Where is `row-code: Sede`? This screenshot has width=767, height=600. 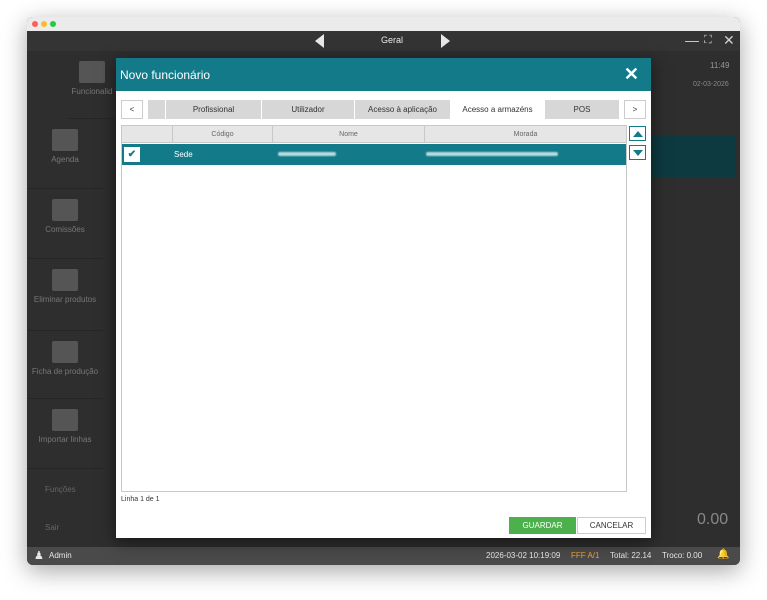 row-code: Sede is located at coordinates (183, 154).